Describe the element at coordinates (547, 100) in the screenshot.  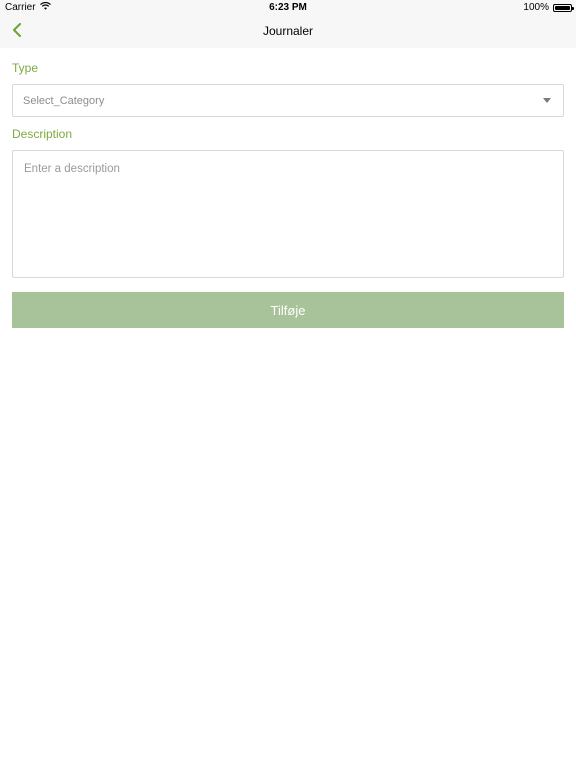
I see `caret-down-icon` at that location.